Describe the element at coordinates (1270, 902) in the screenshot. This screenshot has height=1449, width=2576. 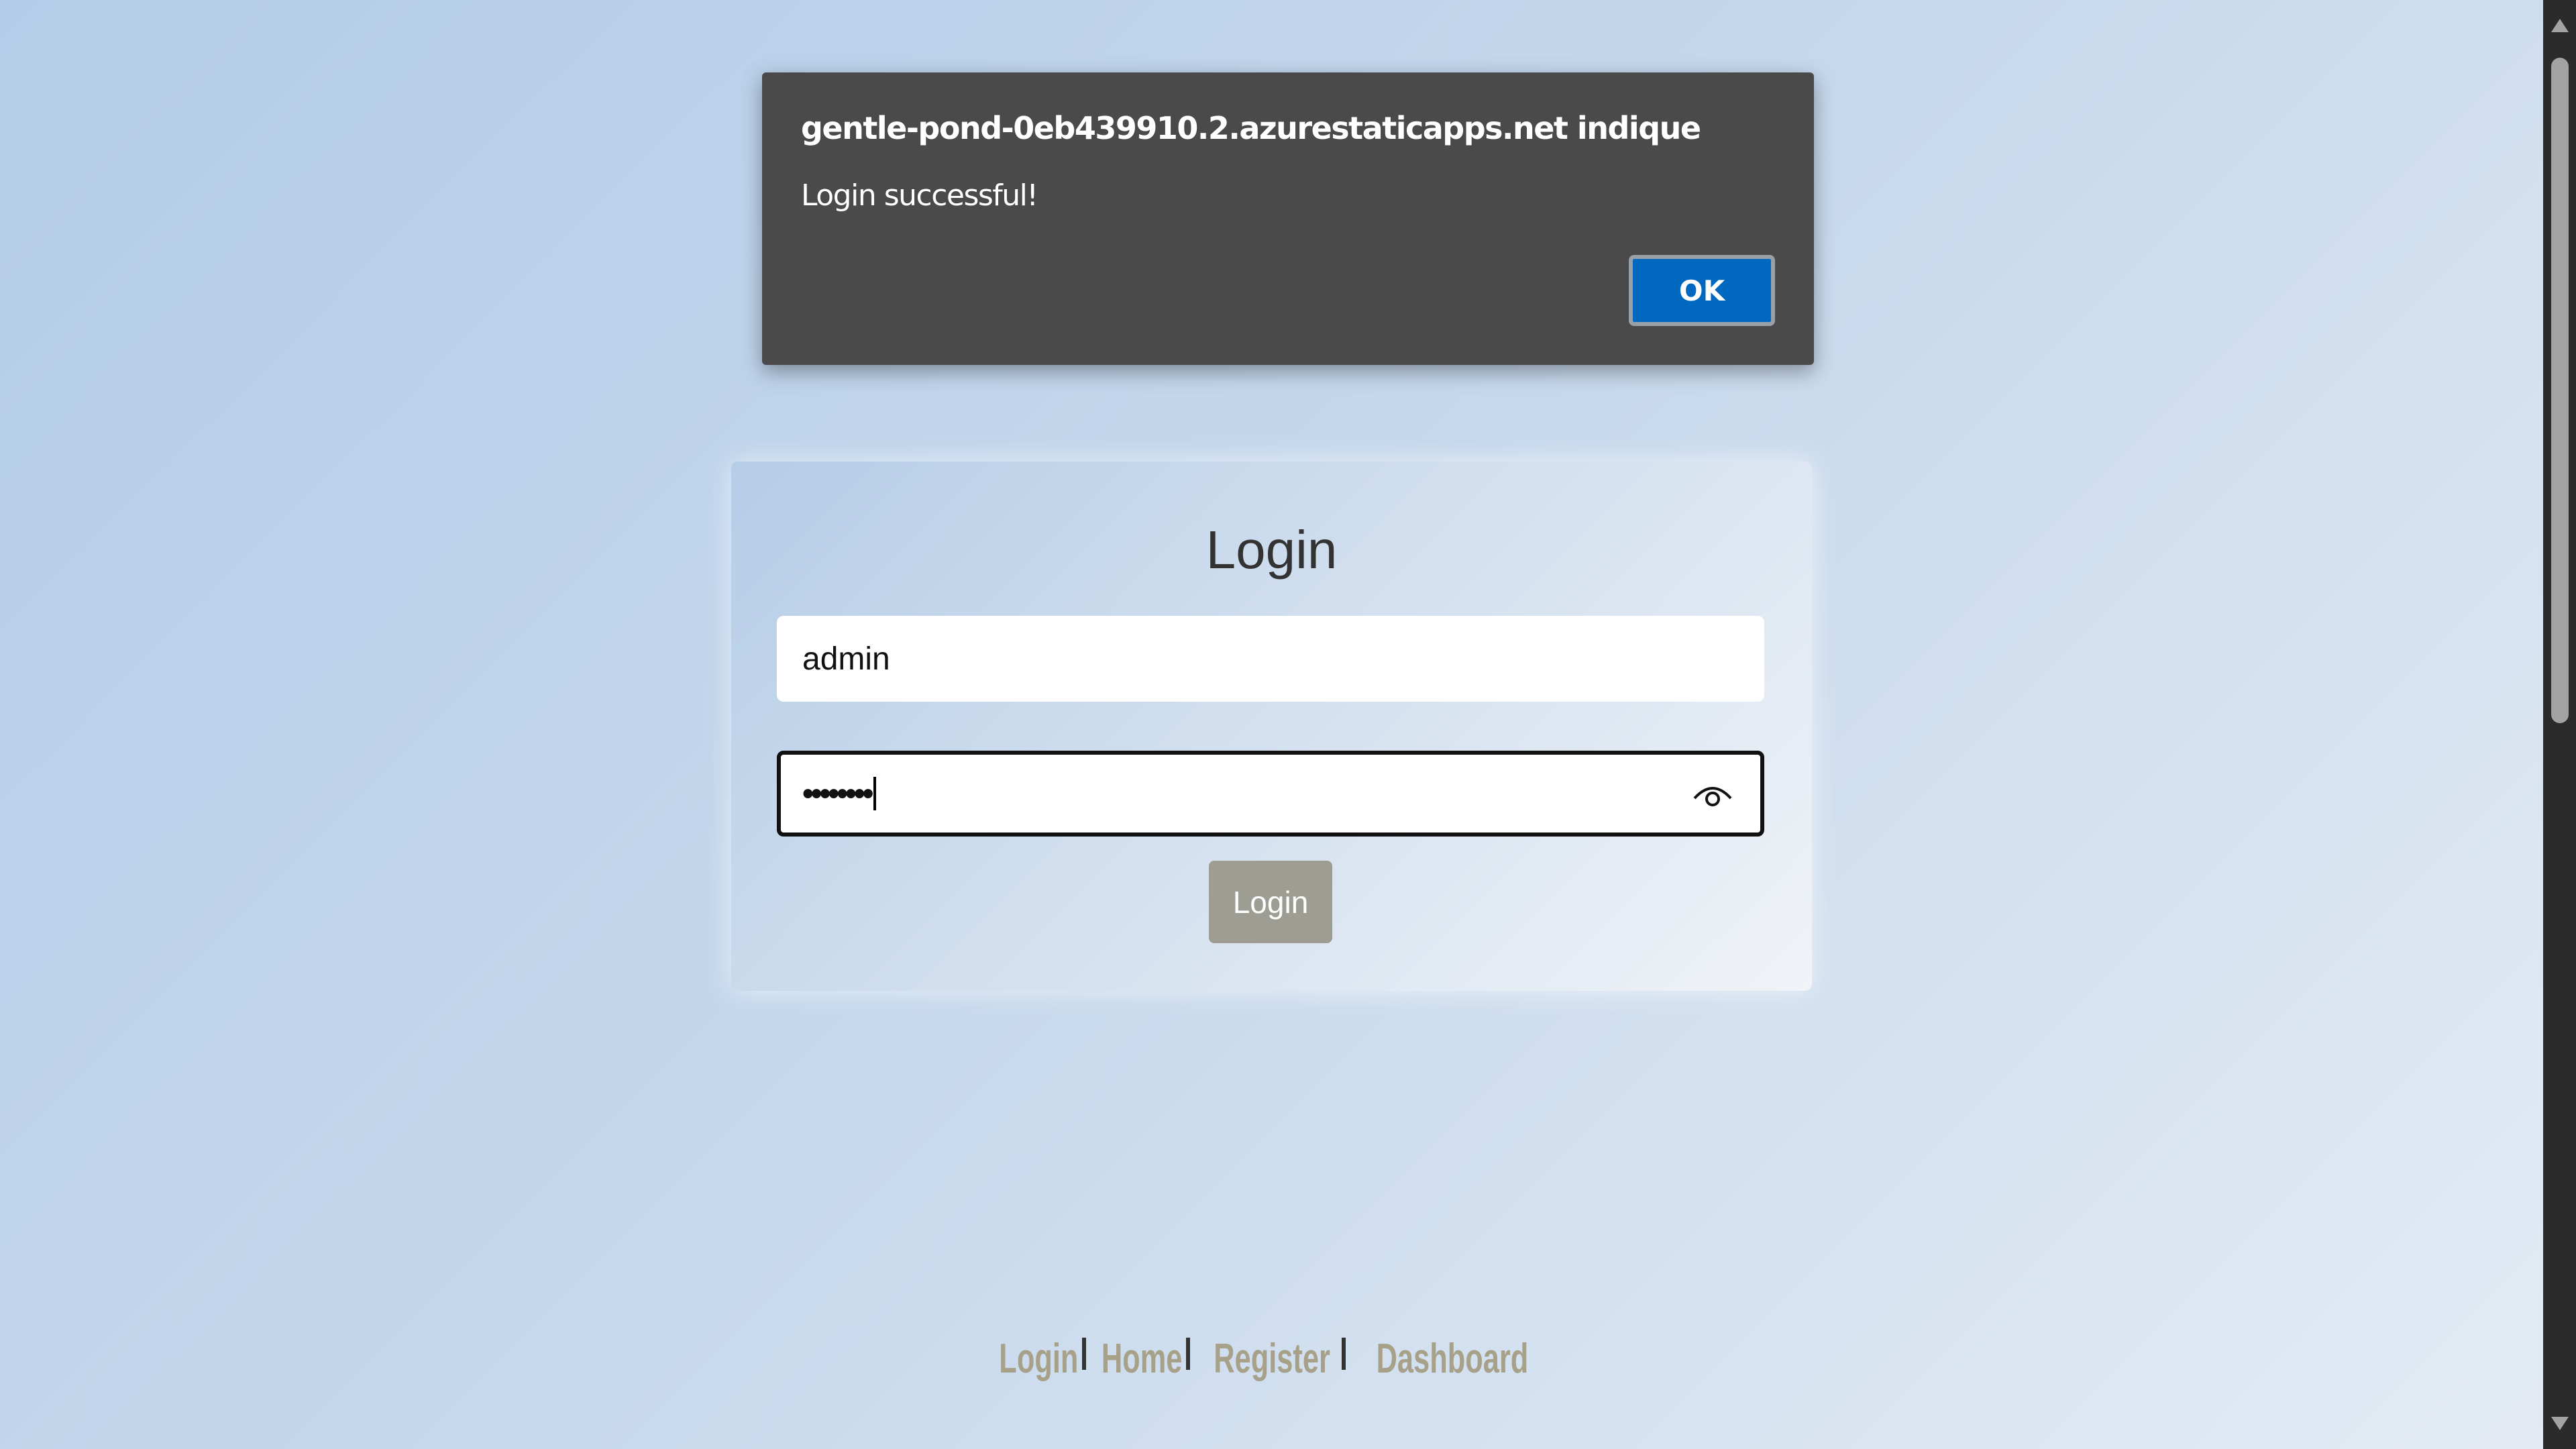
I see `login-button: Login` at that location.